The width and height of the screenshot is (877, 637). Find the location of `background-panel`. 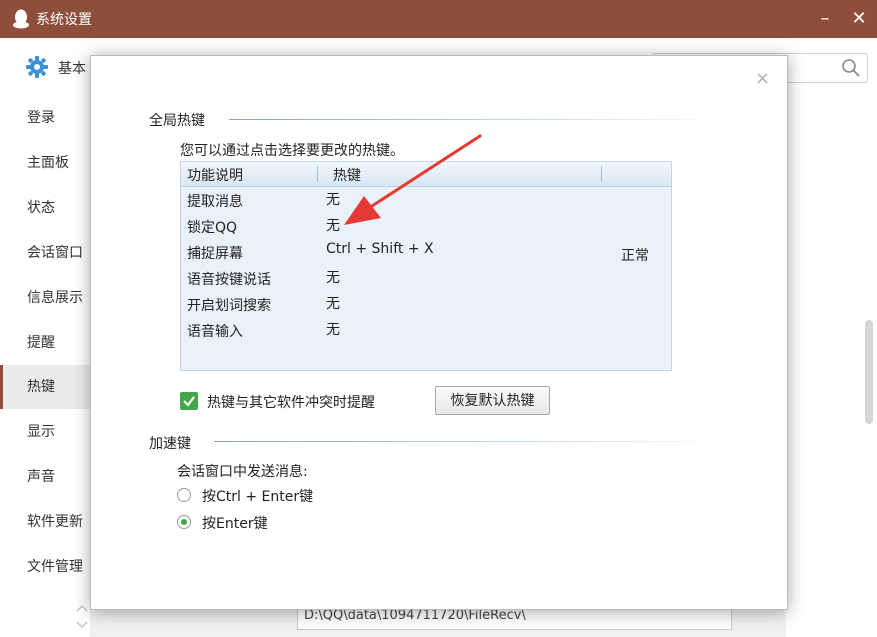

background-panel is located at coordinates (831, 366).